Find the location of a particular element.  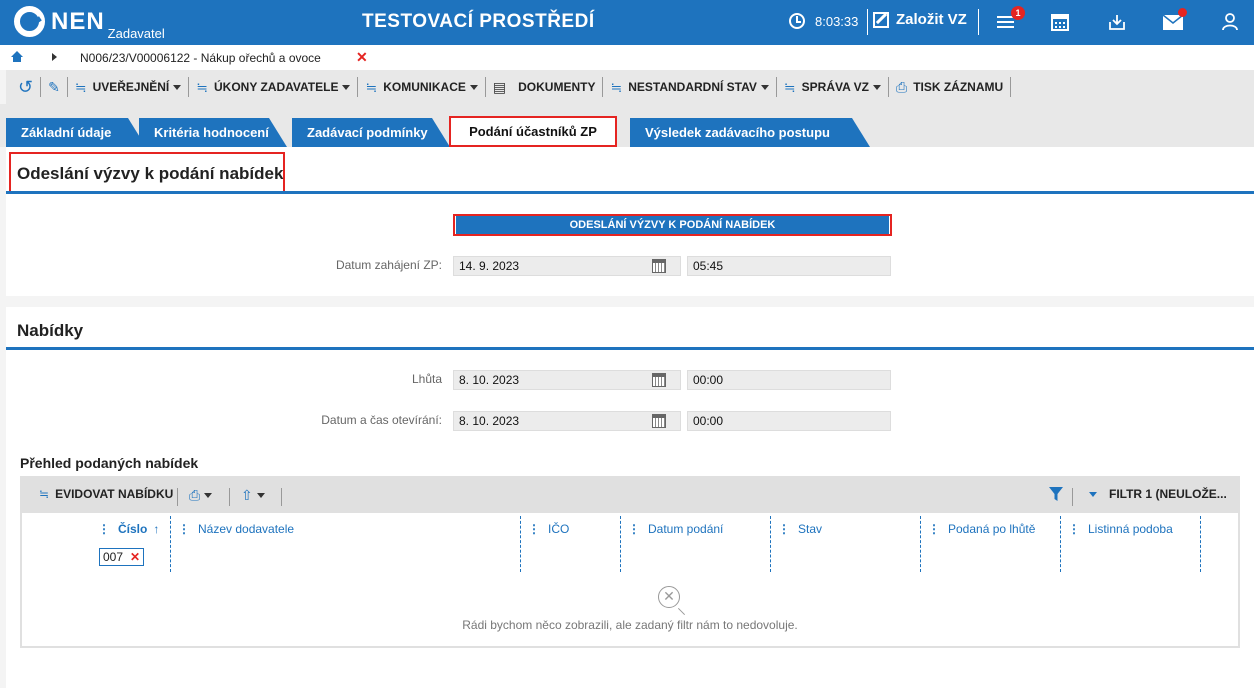

filter-button is located at coordinates (1056, 494).